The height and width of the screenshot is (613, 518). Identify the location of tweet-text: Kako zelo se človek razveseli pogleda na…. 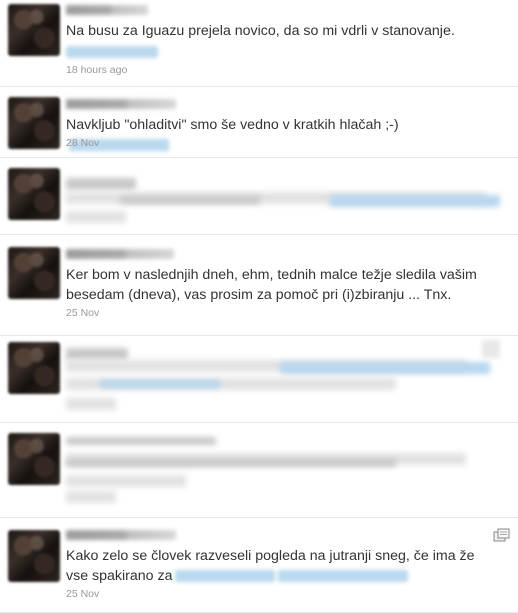
(270, 566).